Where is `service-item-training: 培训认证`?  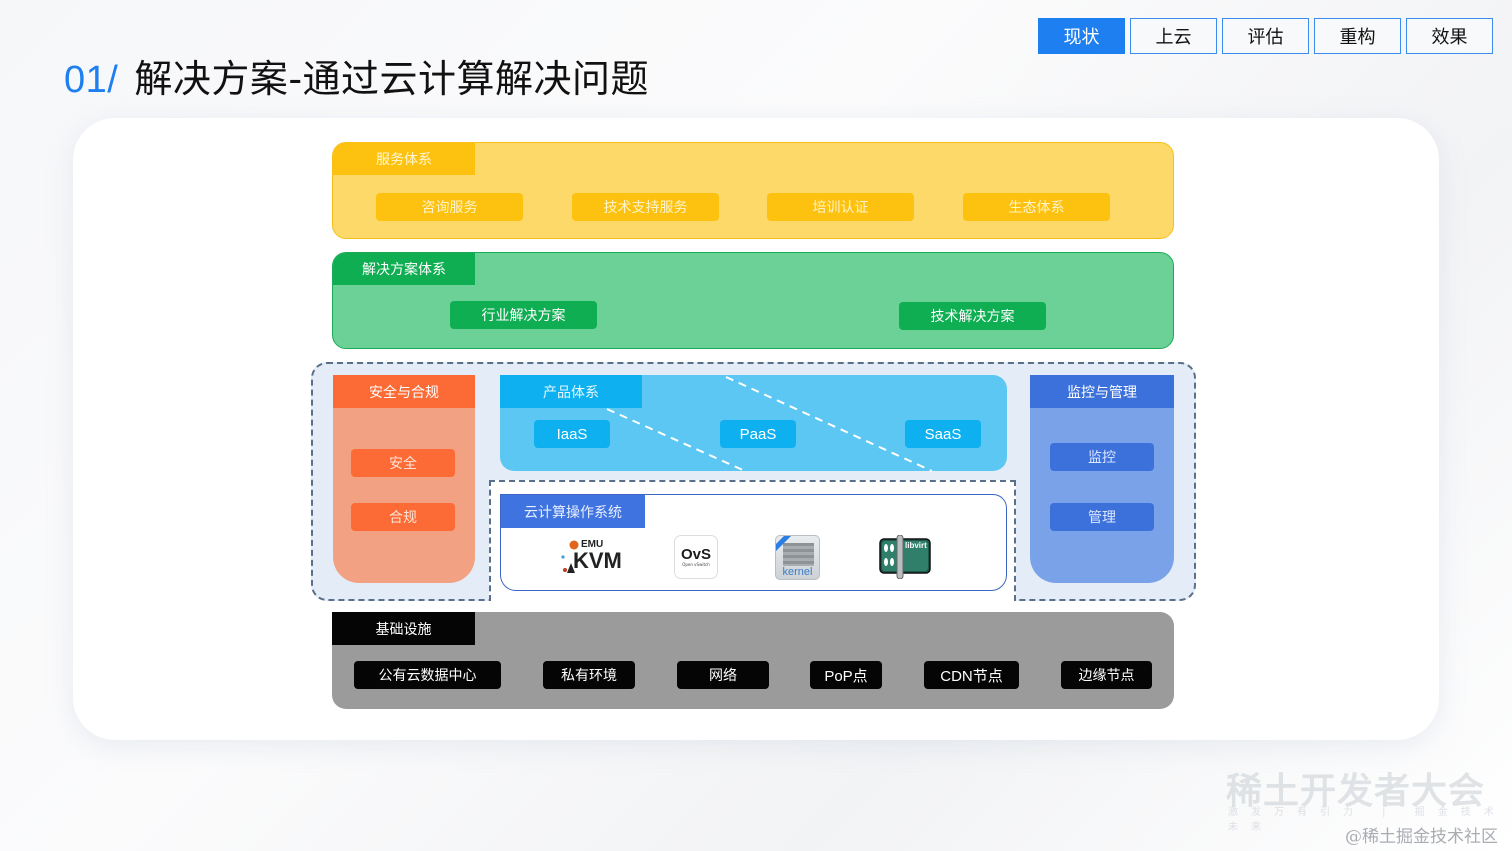
service-item-training: 培训认证 is located at coordinates (840, 207).